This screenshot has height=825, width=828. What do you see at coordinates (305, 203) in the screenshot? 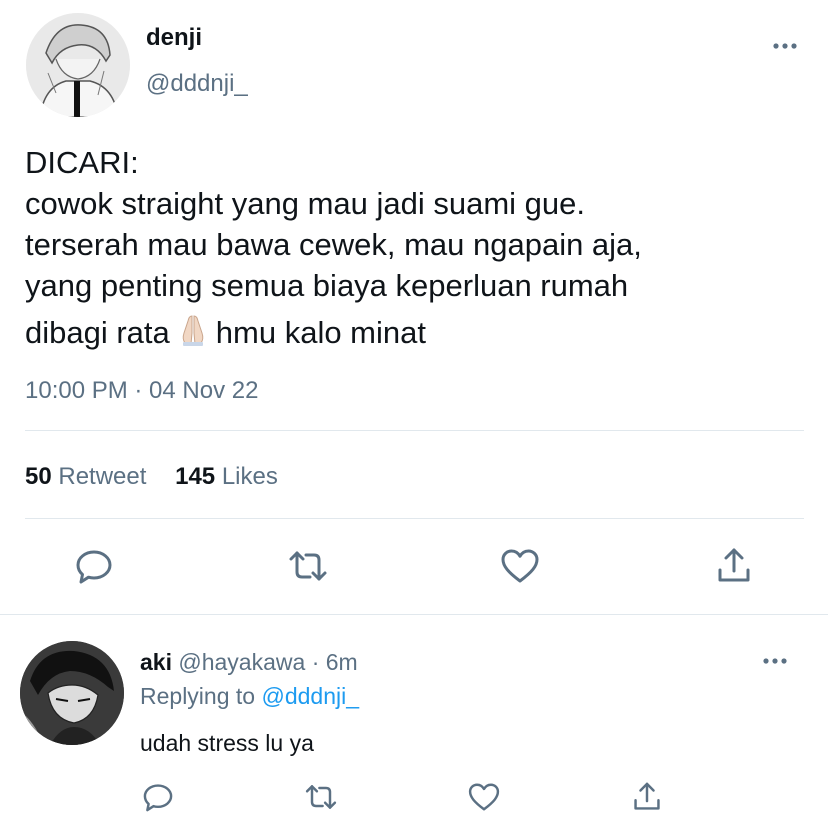
I see `tweet-line: cowok straight yang mau jadi suami gue.` at bounding box center [305, 203].